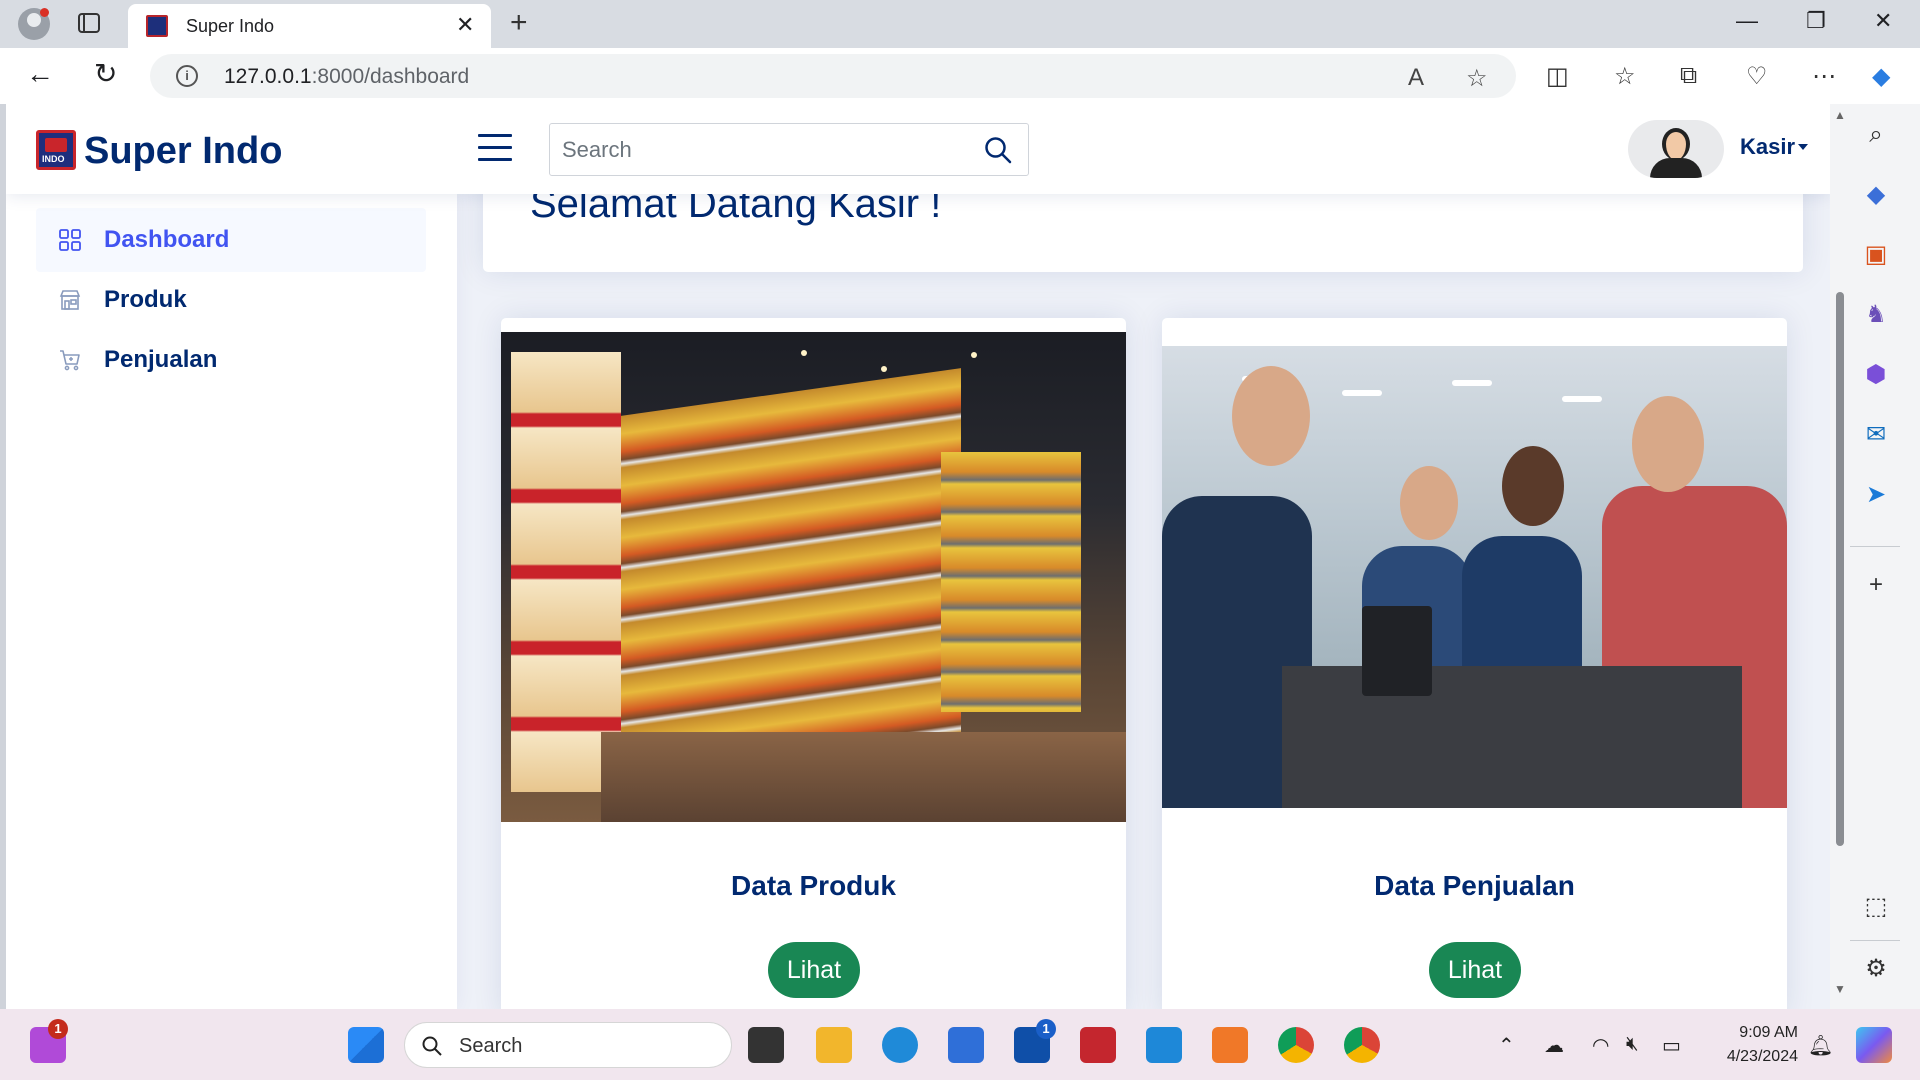  What do you see at coordinates (465, 25) in the screenshot?
I see `tab-close-icon: ✕` at bounding box center [465, 25].